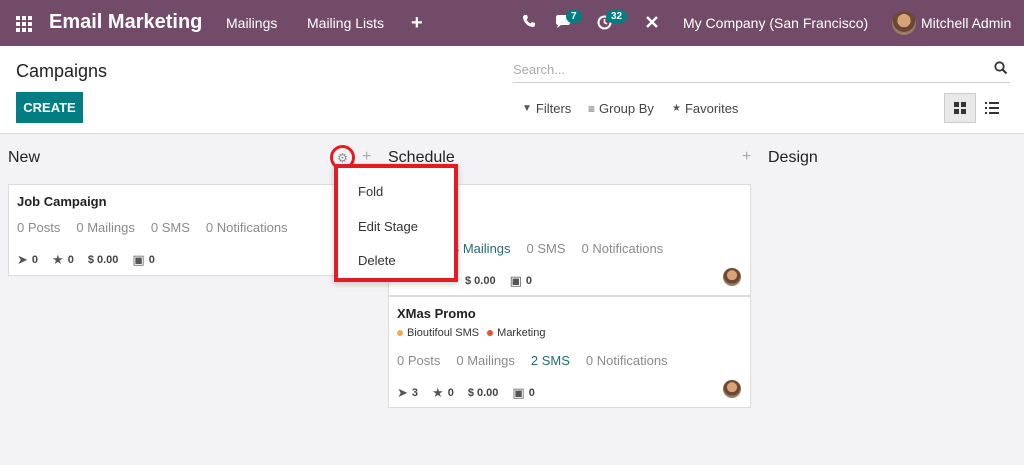 The width and height of the screenshot is (1024, 465). What do you see at coordinates (345, 23) in the screenshot?
I see `menu-mailing-lists: Mailing Lists` at bounding box center [345, 23].